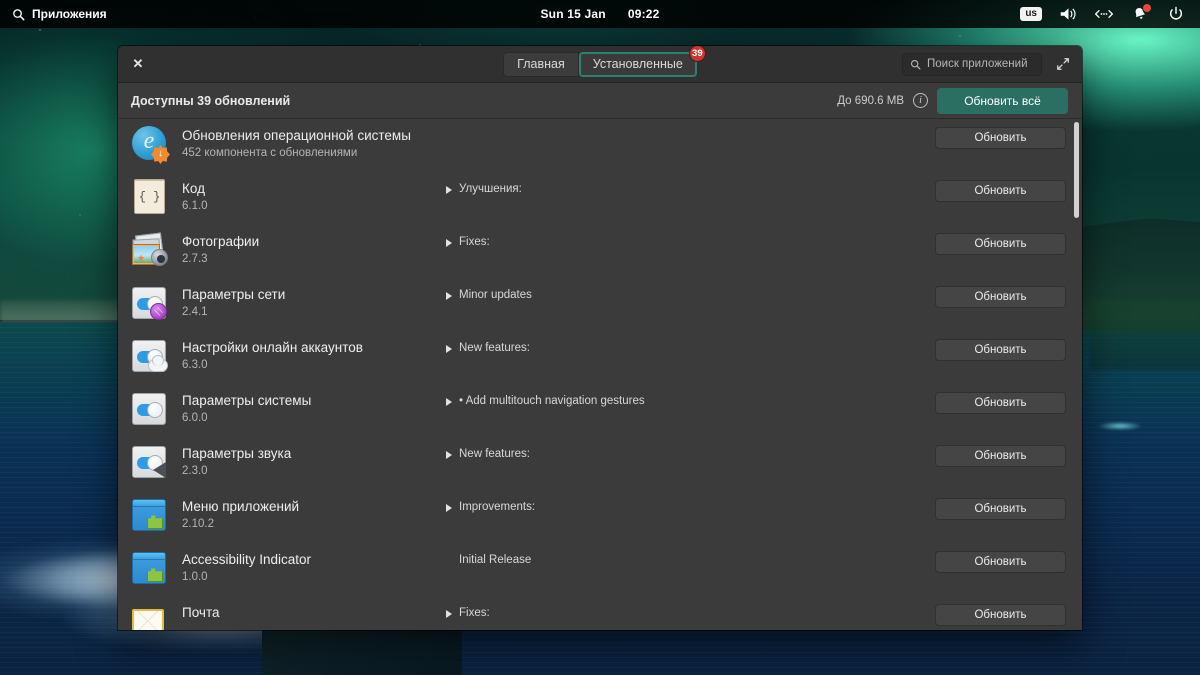  What do you see at coordinates (637, 64) in the screenshot?
I see `tab-installed-label: Установленные` at bounding box center [637, 64].